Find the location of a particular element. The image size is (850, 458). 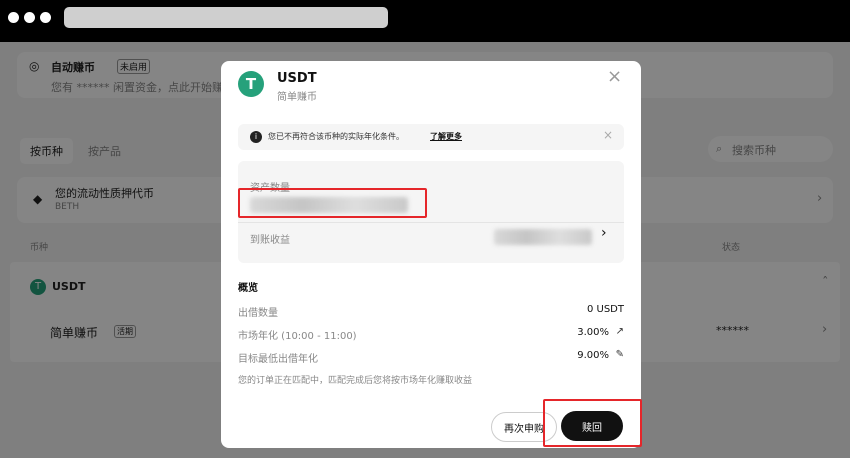

notice-text: 您已不再符合该币种的实际年化条件。 is located at coordinates (336, 136).